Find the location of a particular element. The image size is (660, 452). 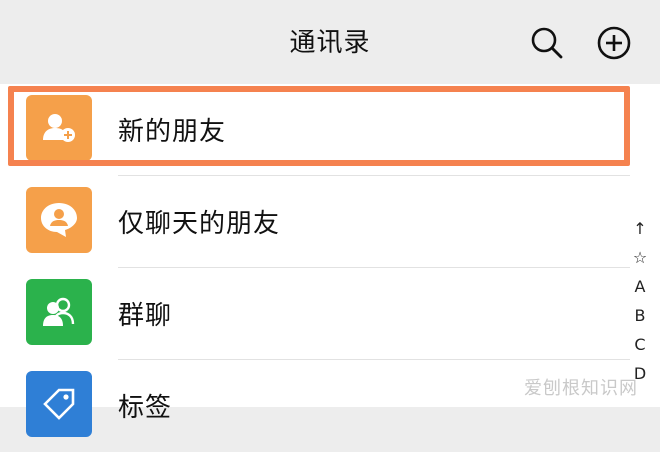

watermark: 爱刨根知识网 is located at coordinates (581, 388).